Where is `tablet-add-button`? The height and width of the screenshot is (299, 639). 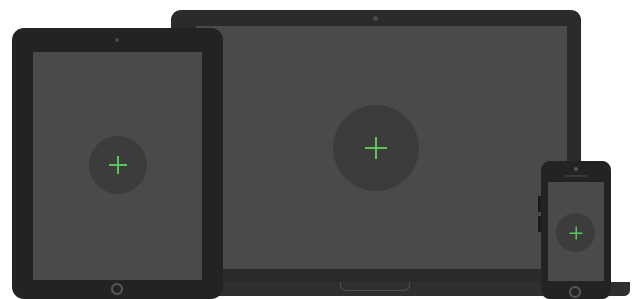
tablet-add-button is located at coordinates (118, 165).